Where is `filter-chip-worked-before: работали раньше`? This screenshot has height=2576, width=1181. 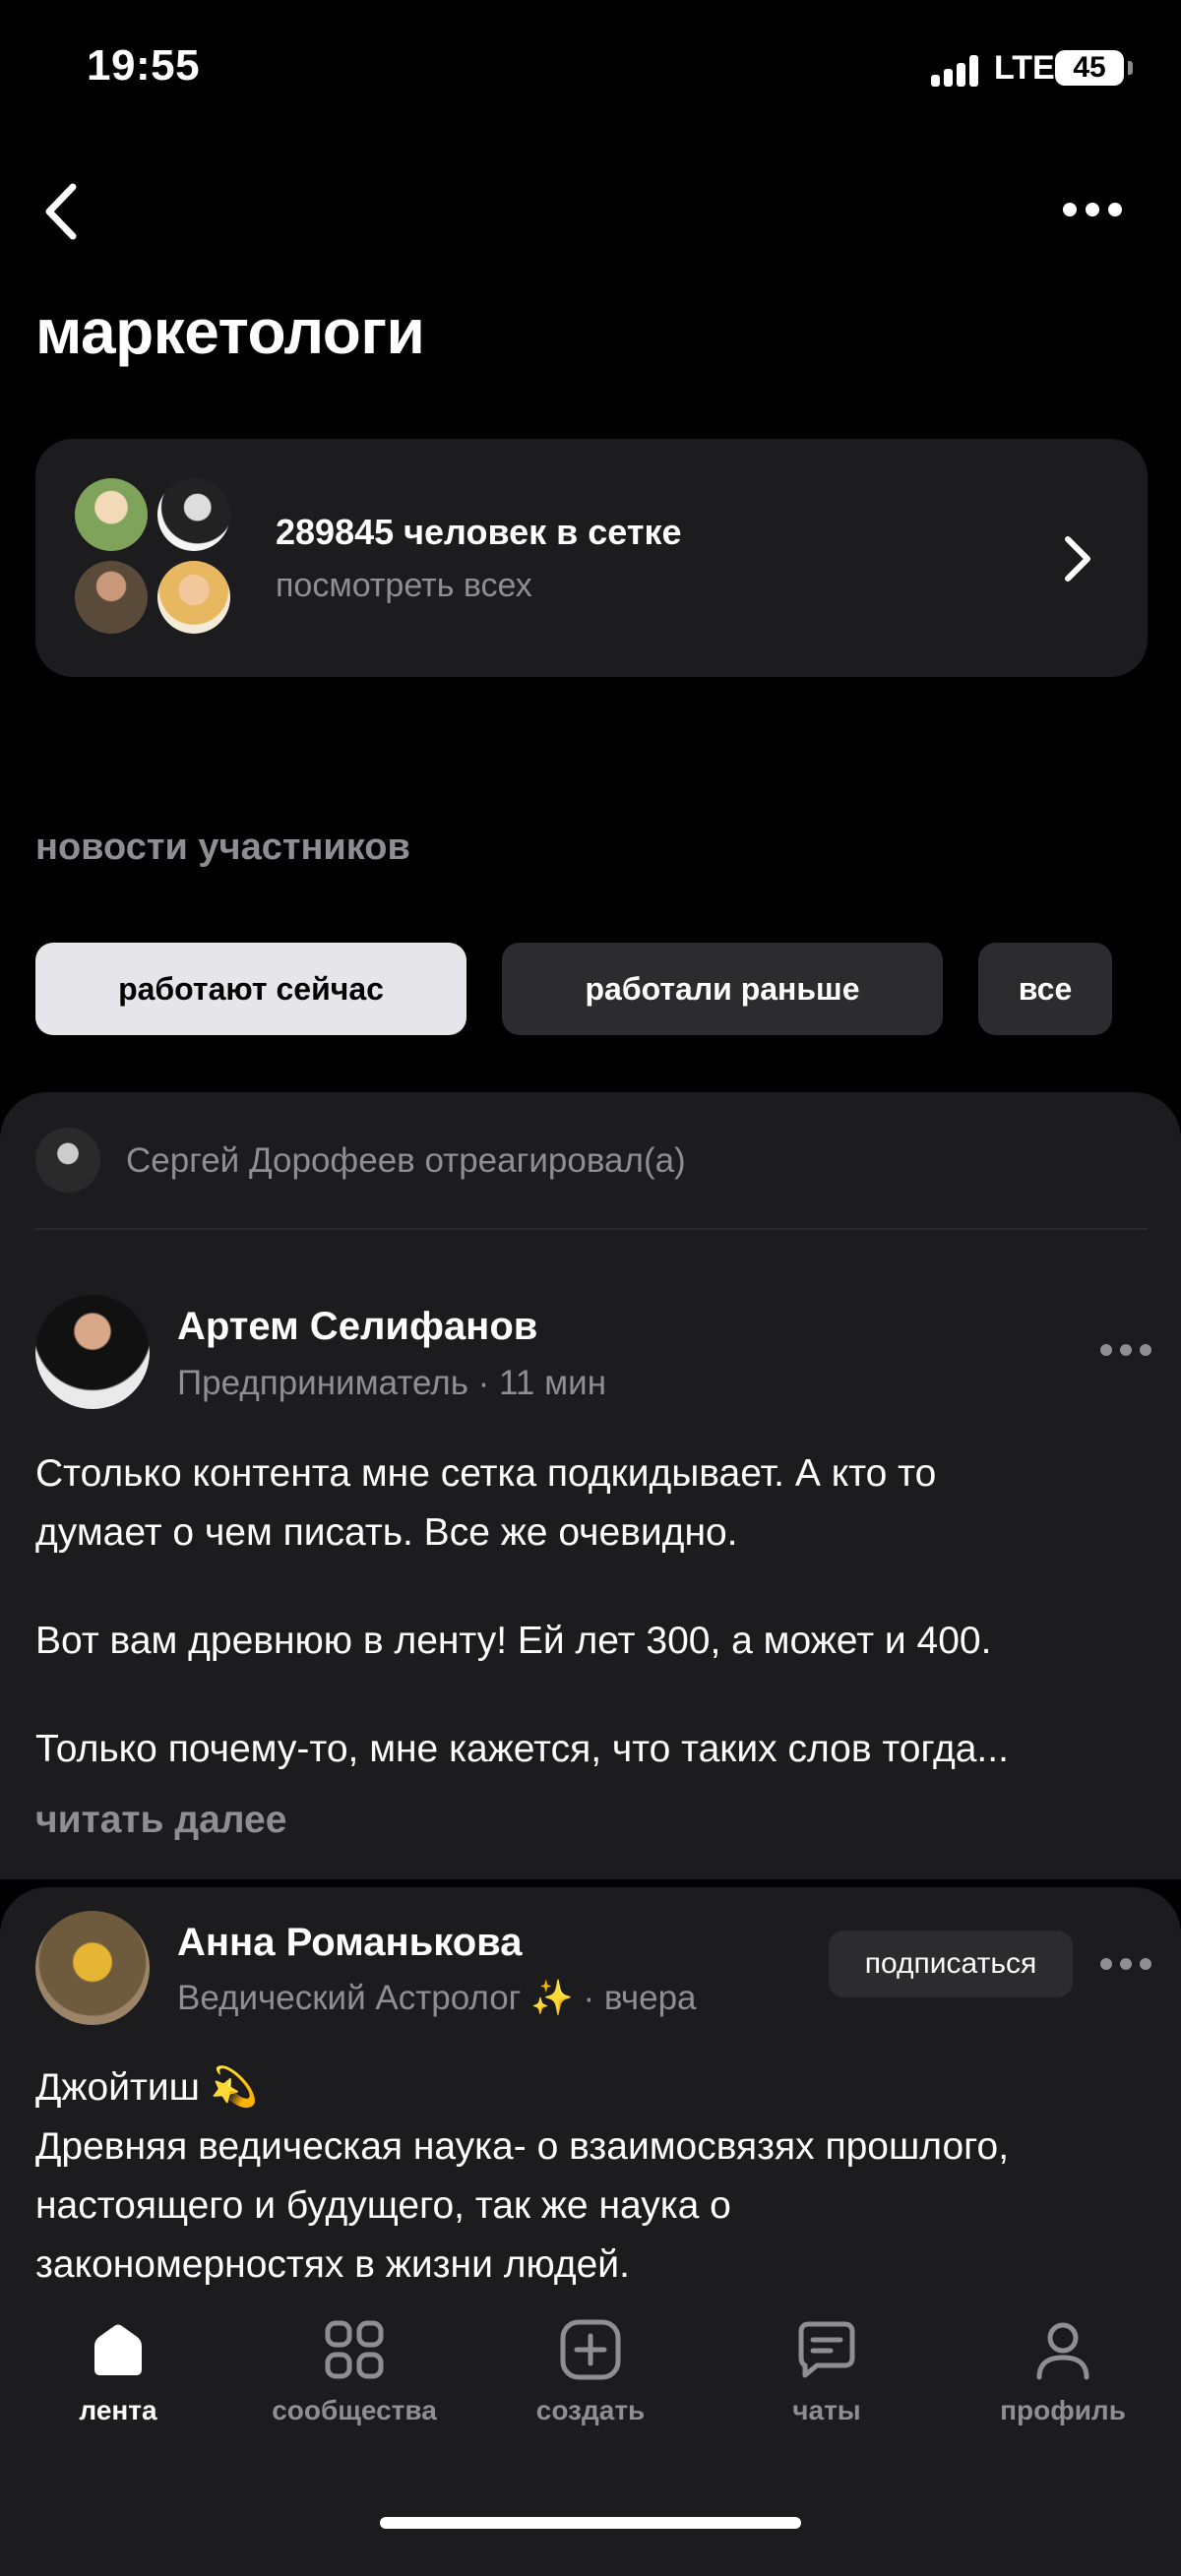 filter-chip-worked-before: работали раньше is located at coordinates (722, 989).